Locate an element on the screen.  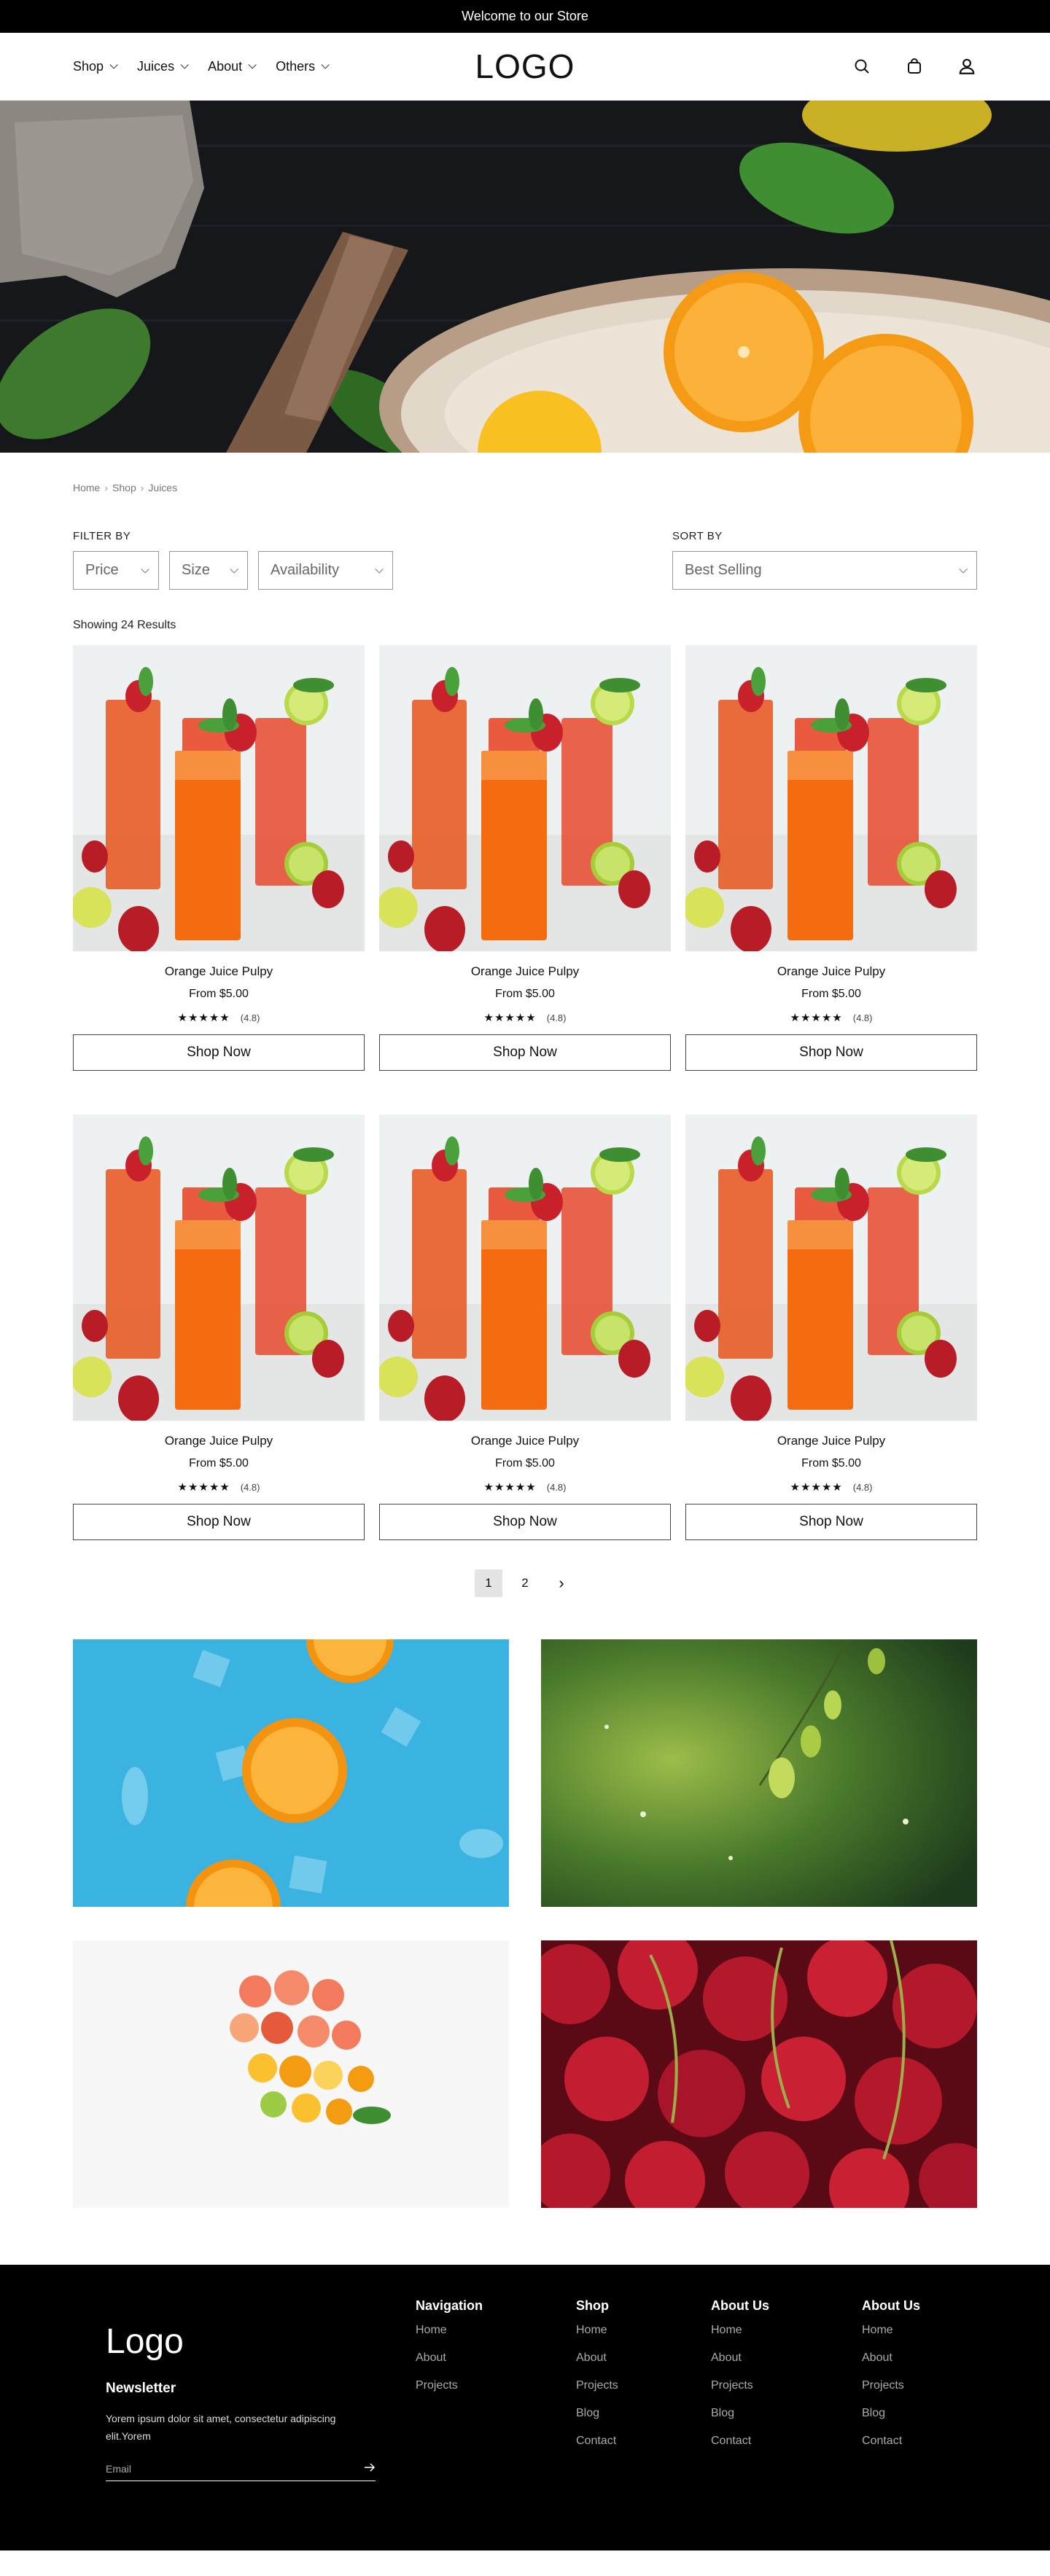
site-logo: LOGO is located at coordinates (525, 66).